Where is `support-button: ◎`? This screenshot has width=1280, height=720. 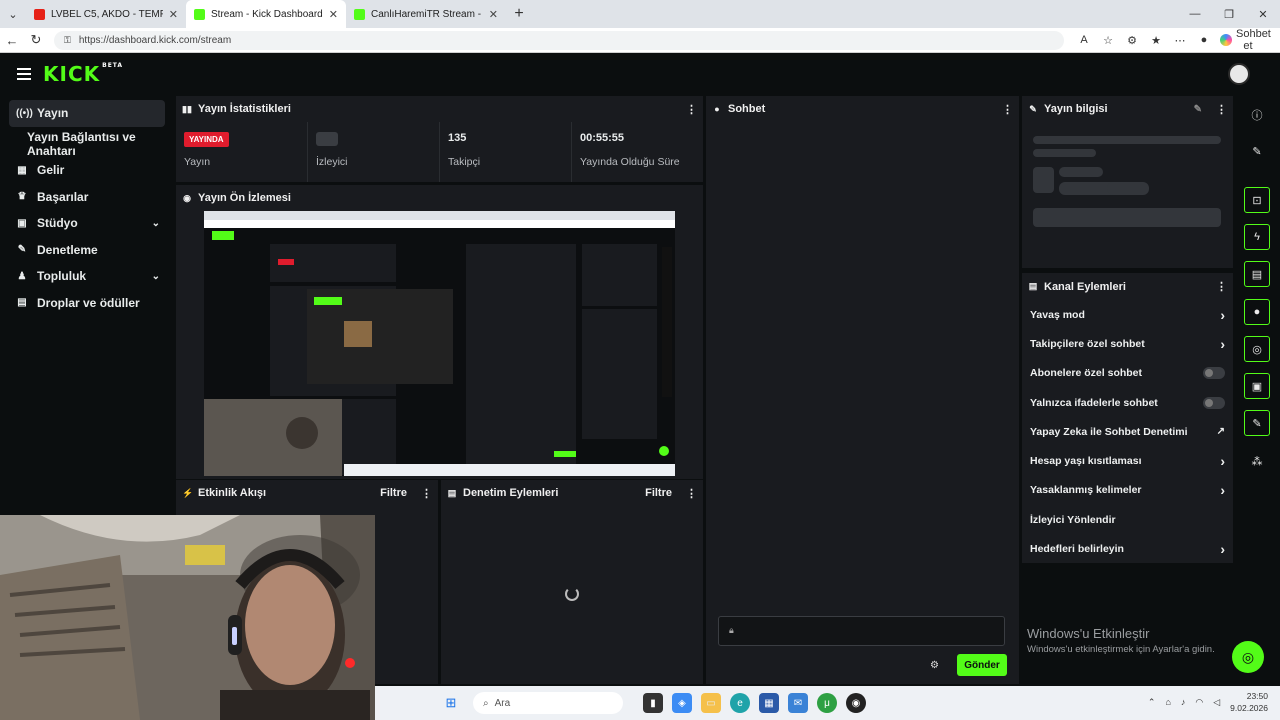 support-button: ◎ is located at coordinates (1248, 657).